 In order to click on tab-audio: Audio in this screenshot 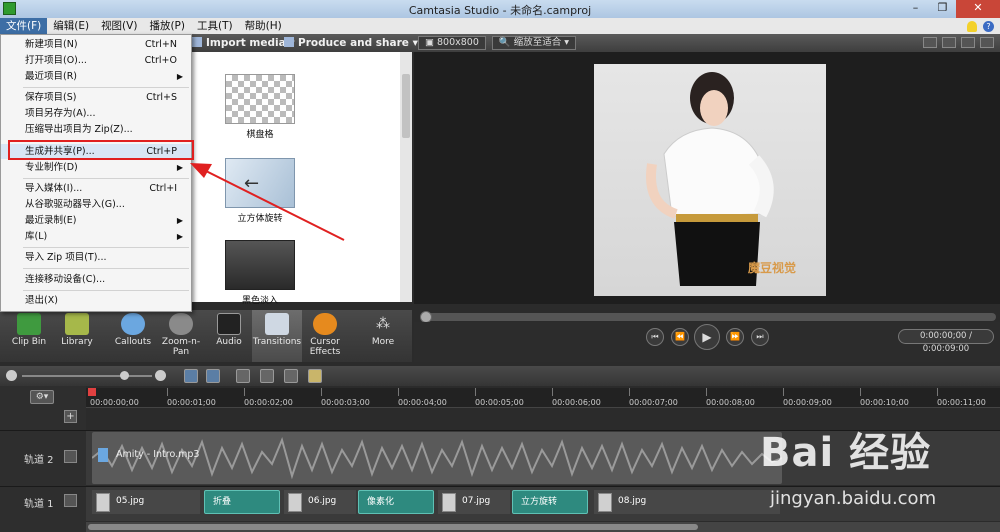, I will do `click(229, 336)`.